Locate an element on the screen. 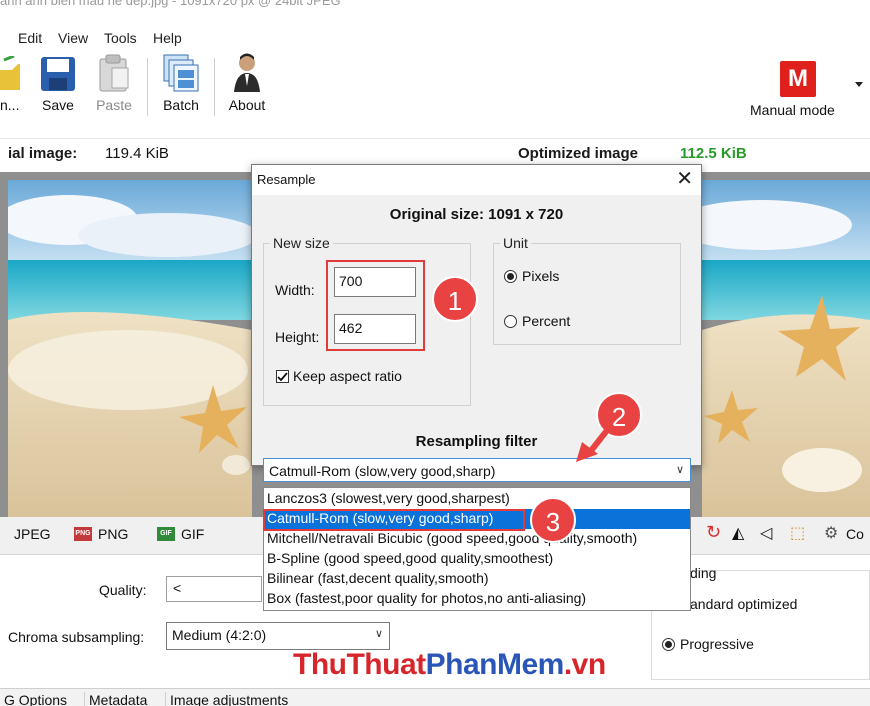 This screenshot has width=870, height=706. optimized-size-value: 112.5 KiB is located at coordinates (713, 153).